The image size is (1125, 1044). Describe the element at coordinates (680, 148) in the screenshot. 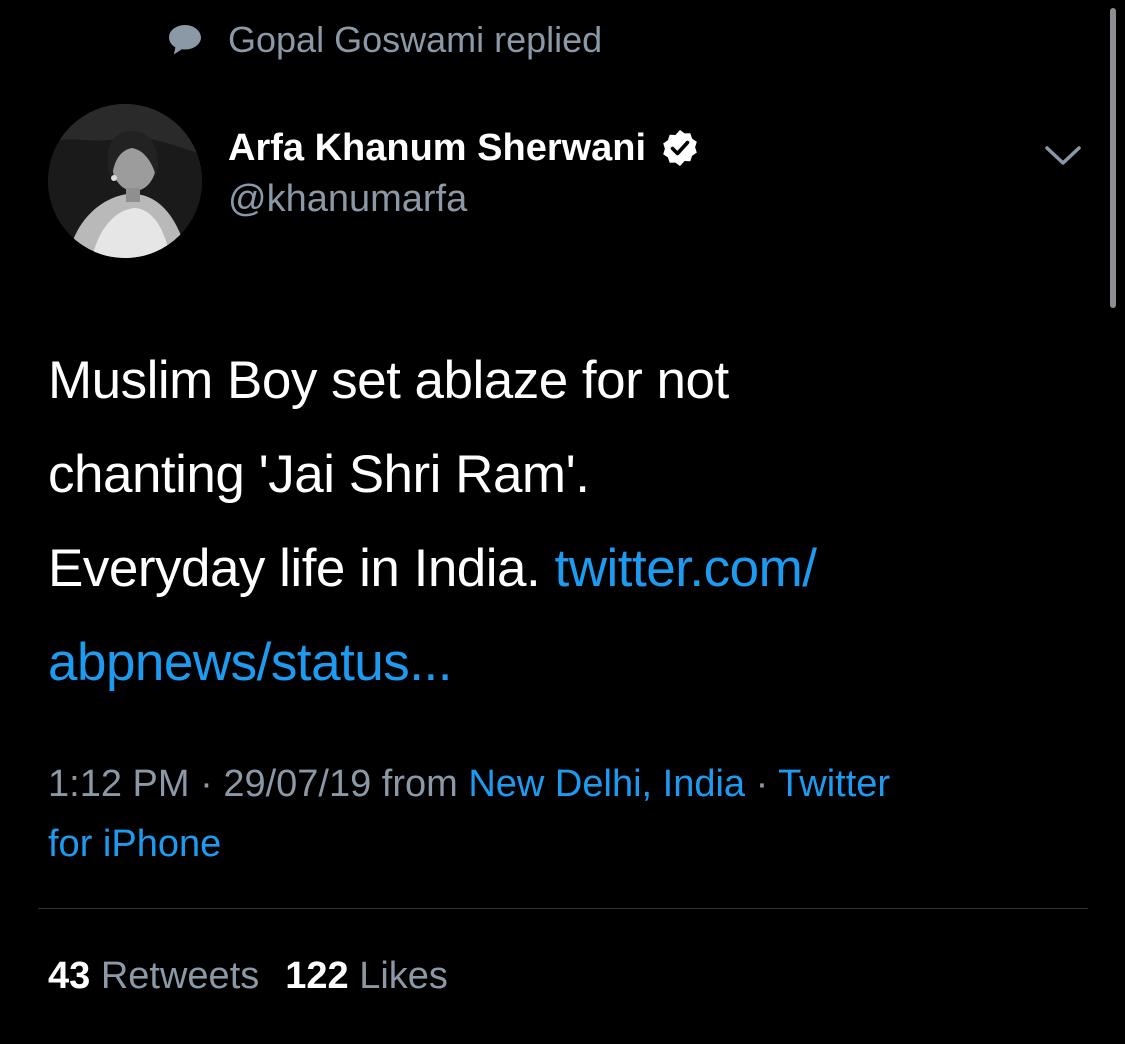

I see `verified-badge-icon` at that location.